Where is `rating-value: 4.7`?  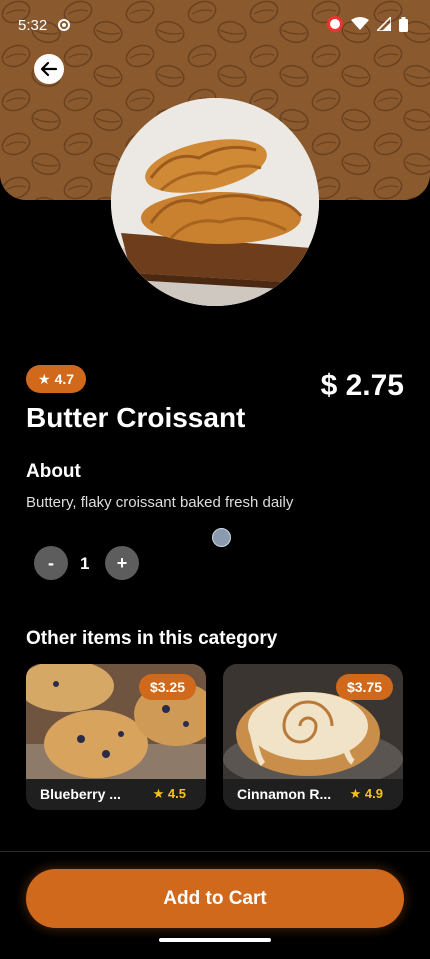 rating-value: 4.7 is located at coordinates (64, 379).